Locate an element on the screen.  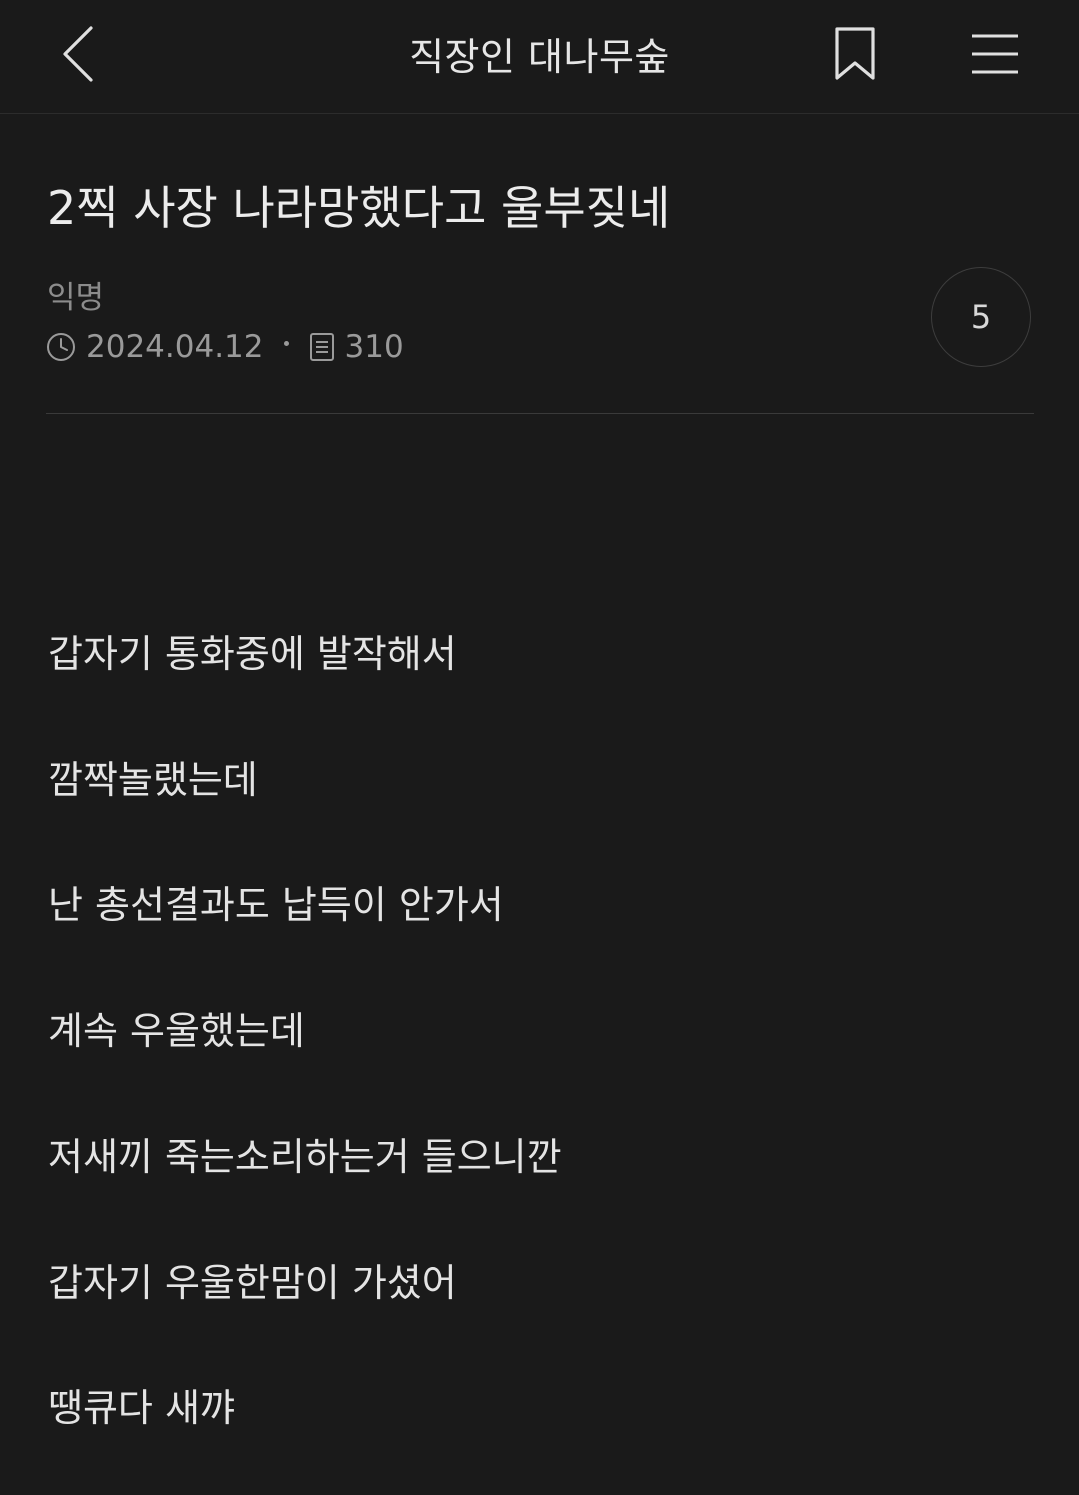
post-title: 2찍 사장 나라망했다고 울부짖네 is located at coordinates (359, 208).